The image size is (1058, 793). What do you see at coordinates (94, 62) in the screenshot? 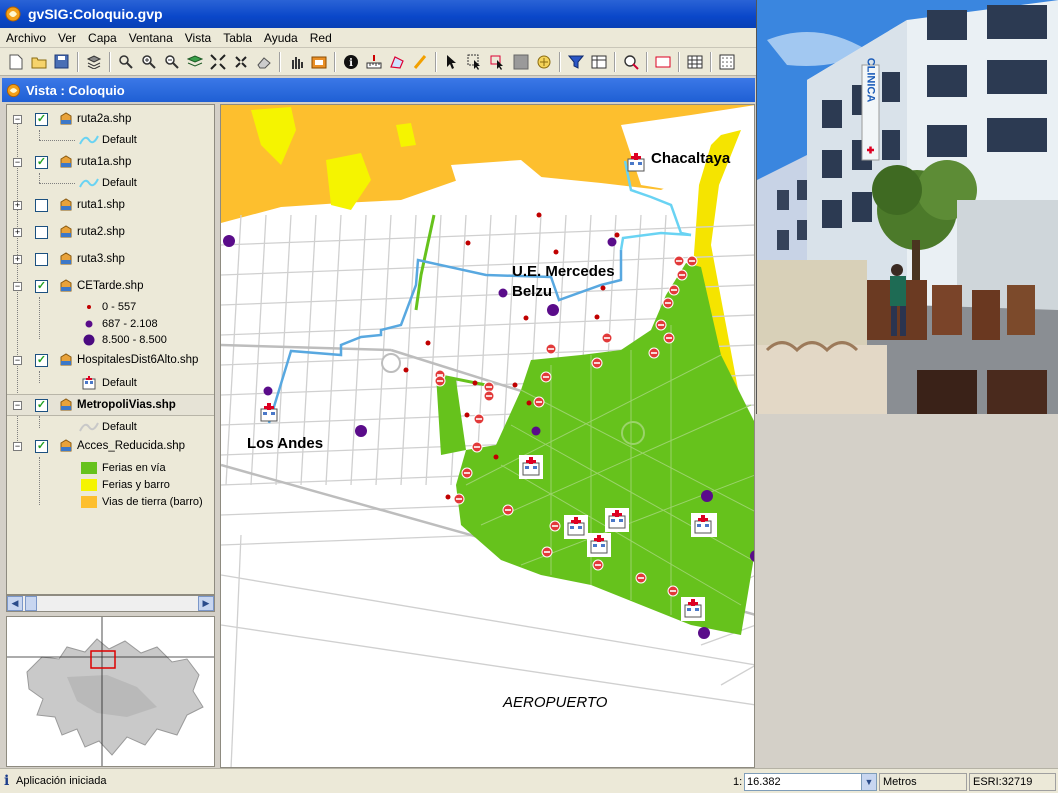
I see `layers-icon` at bounding box center [94, 62].